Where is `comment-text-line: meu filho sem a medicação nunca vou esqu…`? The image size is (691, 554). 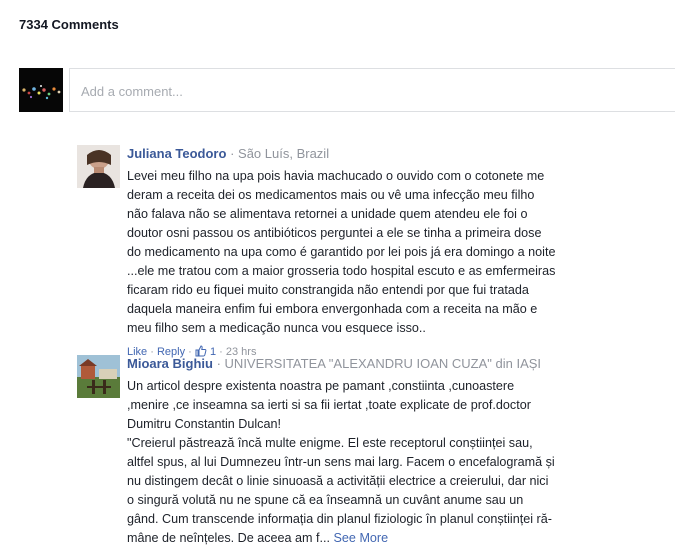
comment-text-line: meu filho sem a medicação nunca vou esqu… is located at coordinates (276, 328).